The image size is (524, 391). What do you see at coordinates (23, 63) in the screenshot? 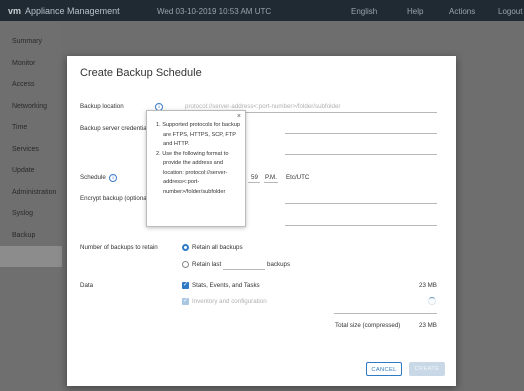
I see `sidebar-item-monitor: Monitor` at bounding box center [23, 63].